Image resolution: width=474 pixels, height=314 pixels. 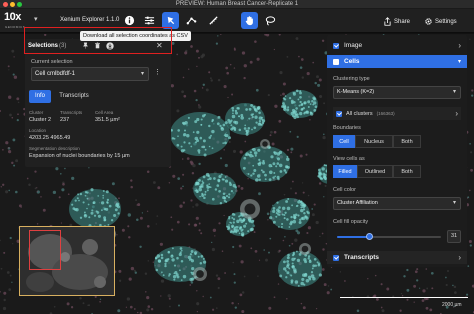 I want to click on path-tool-button, so click(x=191, y=20).